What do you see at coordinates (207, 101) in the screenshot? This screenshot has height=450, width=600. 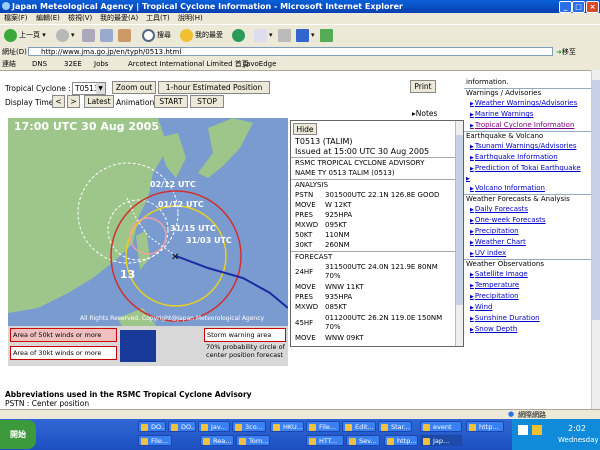 I see `animation-stop-button: STOP` at bounding box center [207, 101].